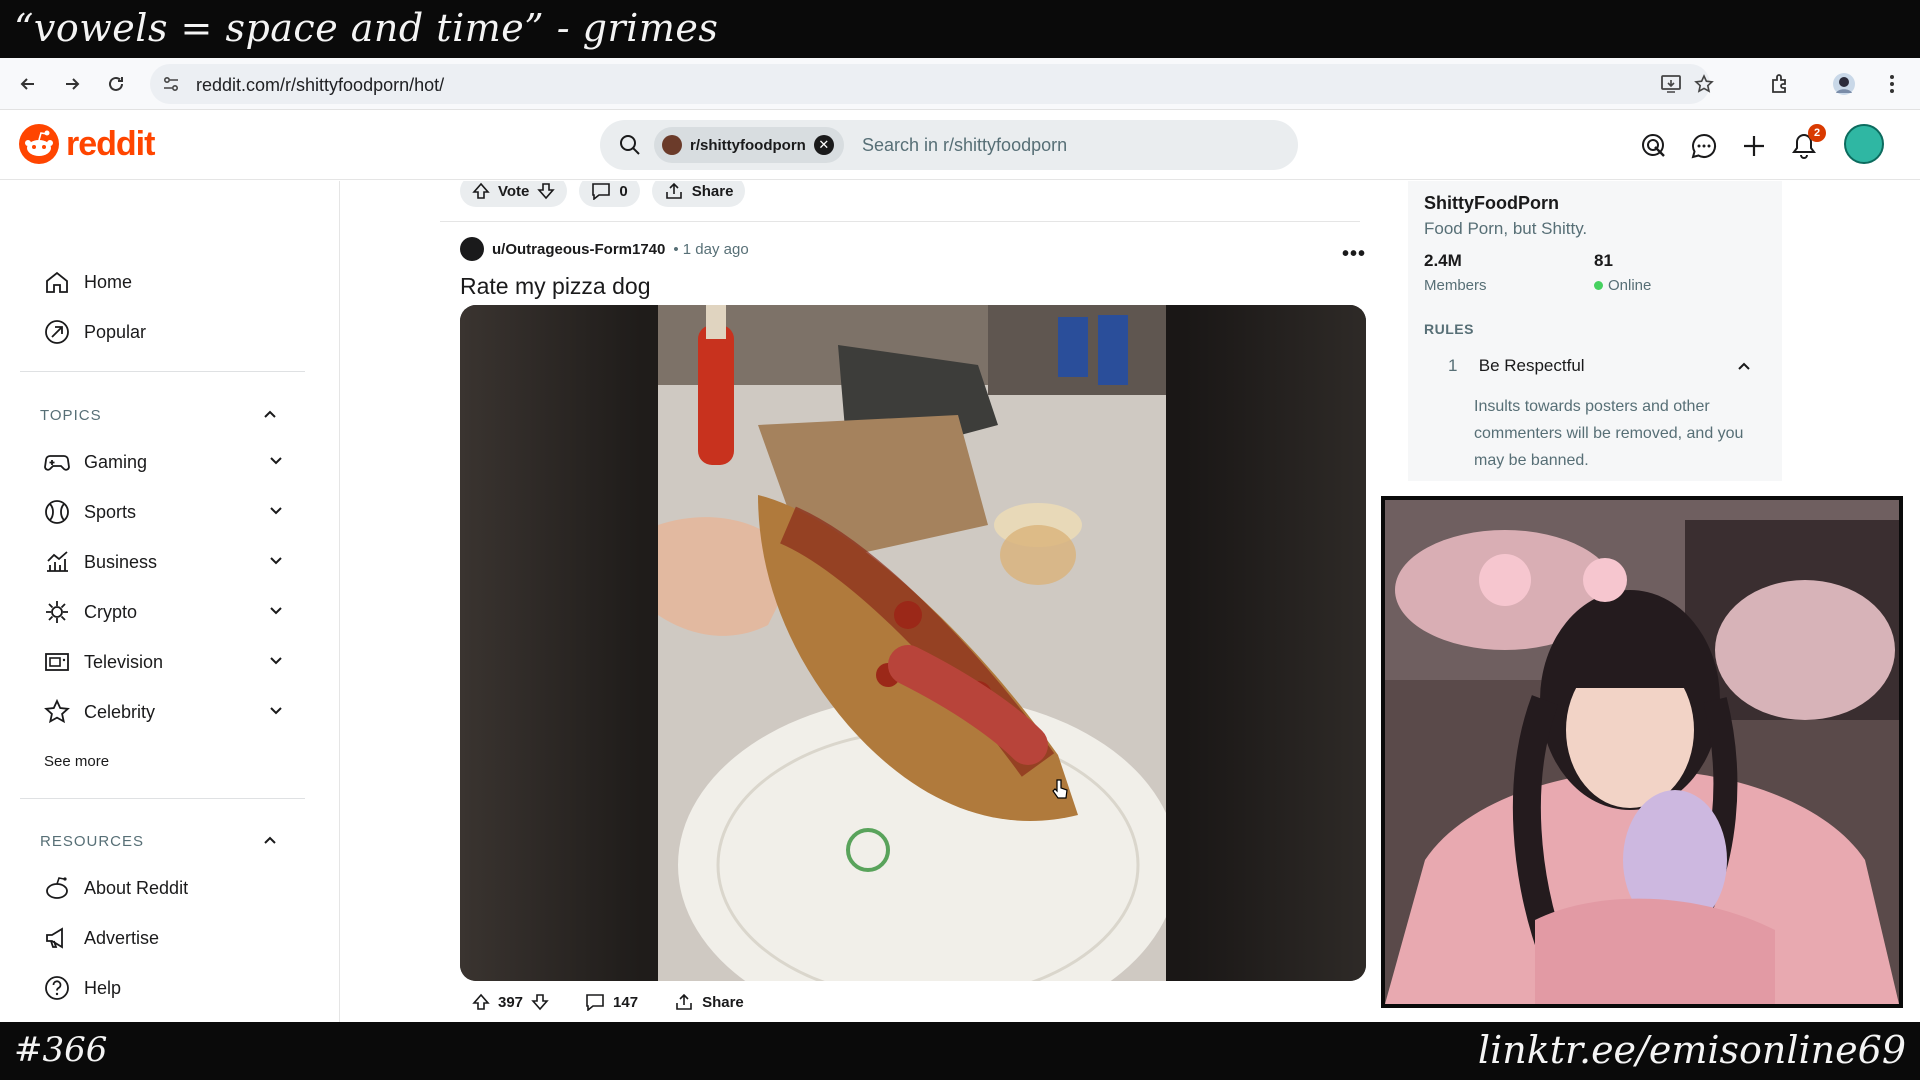  Describe the element at coordinates (164, 332) in the screenshot. I see `nav-popular: Popular` at that location.